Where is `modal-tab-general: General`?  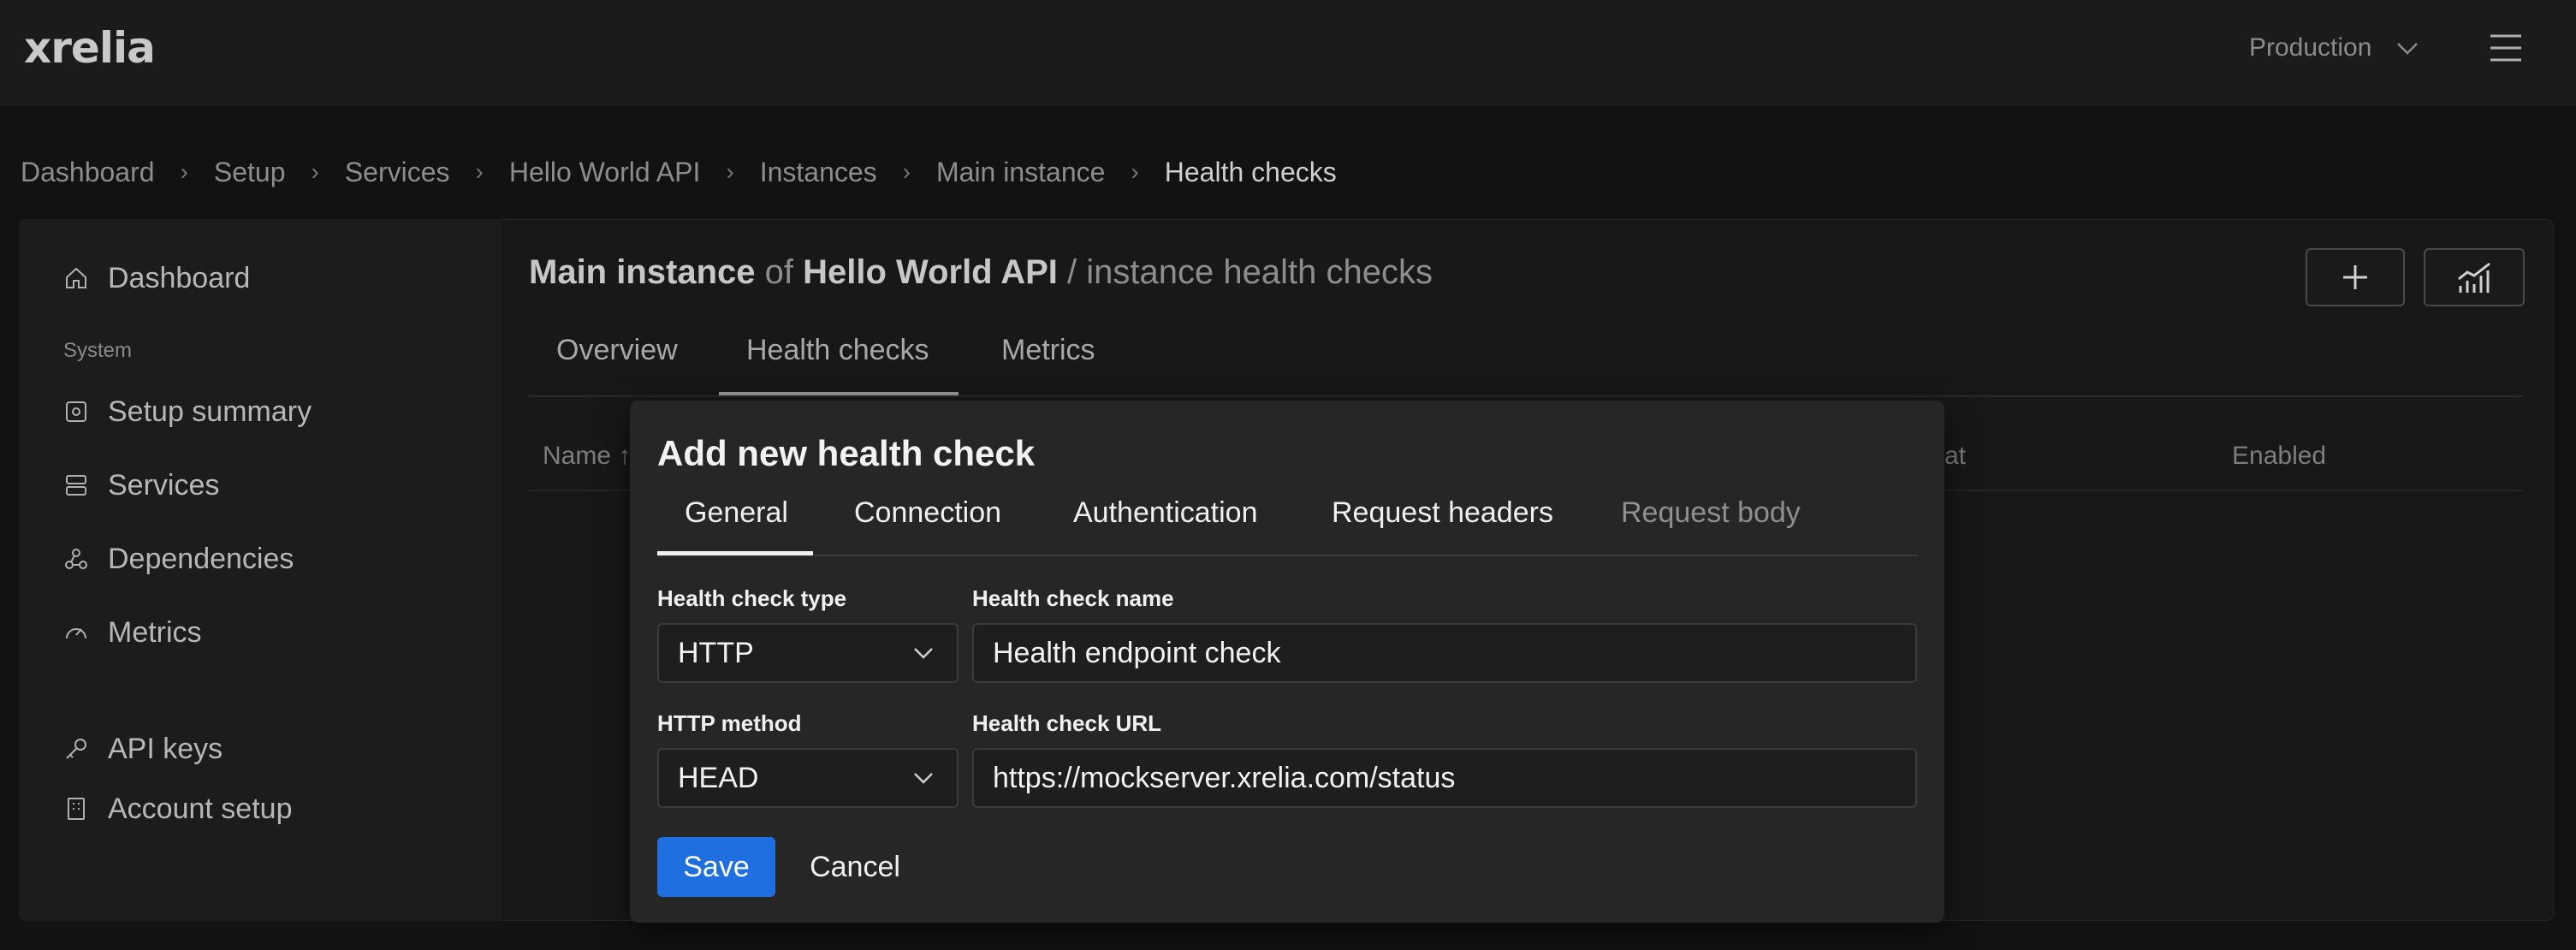
modal-tab-general: General is located at coordinates (736, 513).